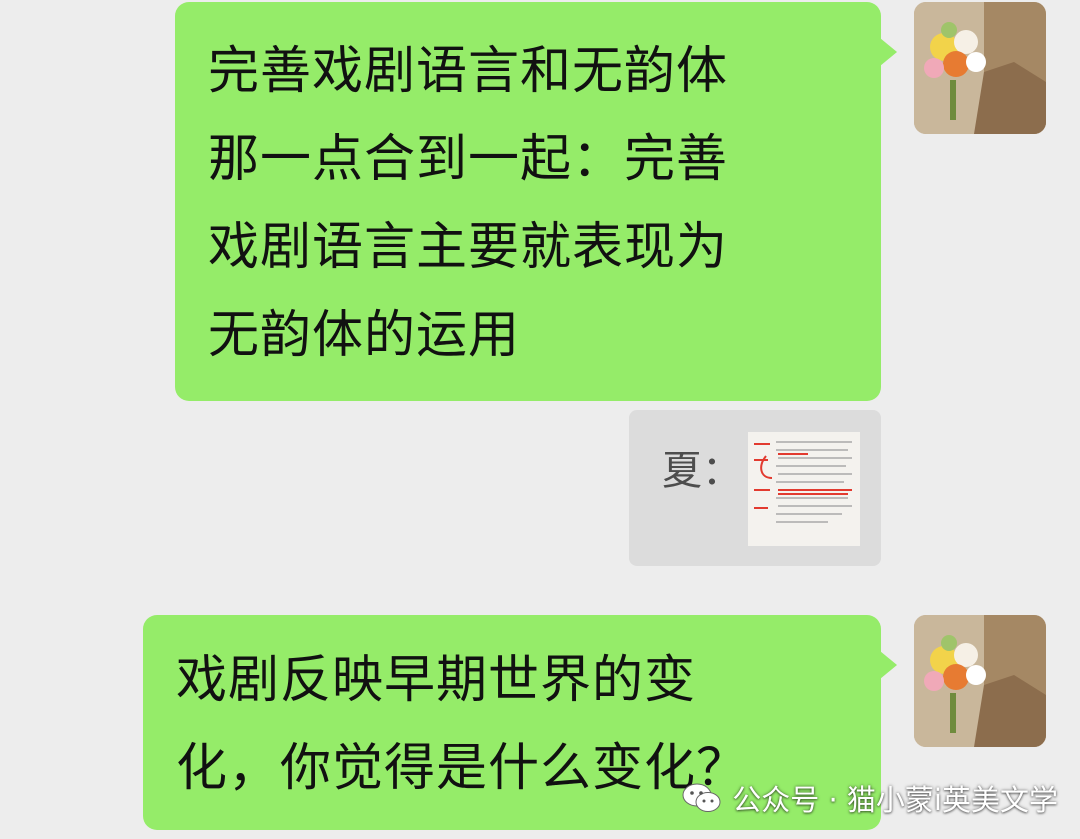 Image resolution: width=1080 pixels, height=839 pixels. What do you see at coordinates (701, 797) in the screenshot?
I see `wechat-icon` at bounding box center [701, 797].